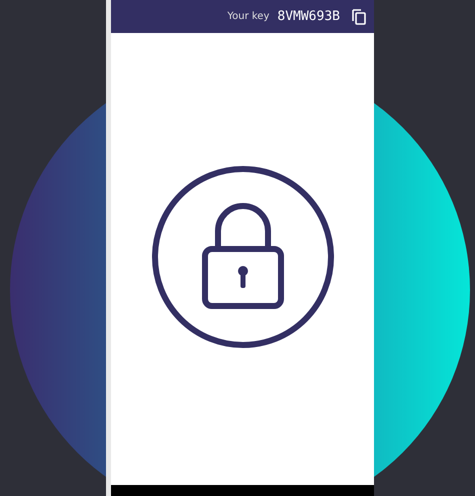 The height and width of the screenshot is (496, 475). I want to click on copy-icon, so click(359, 16).